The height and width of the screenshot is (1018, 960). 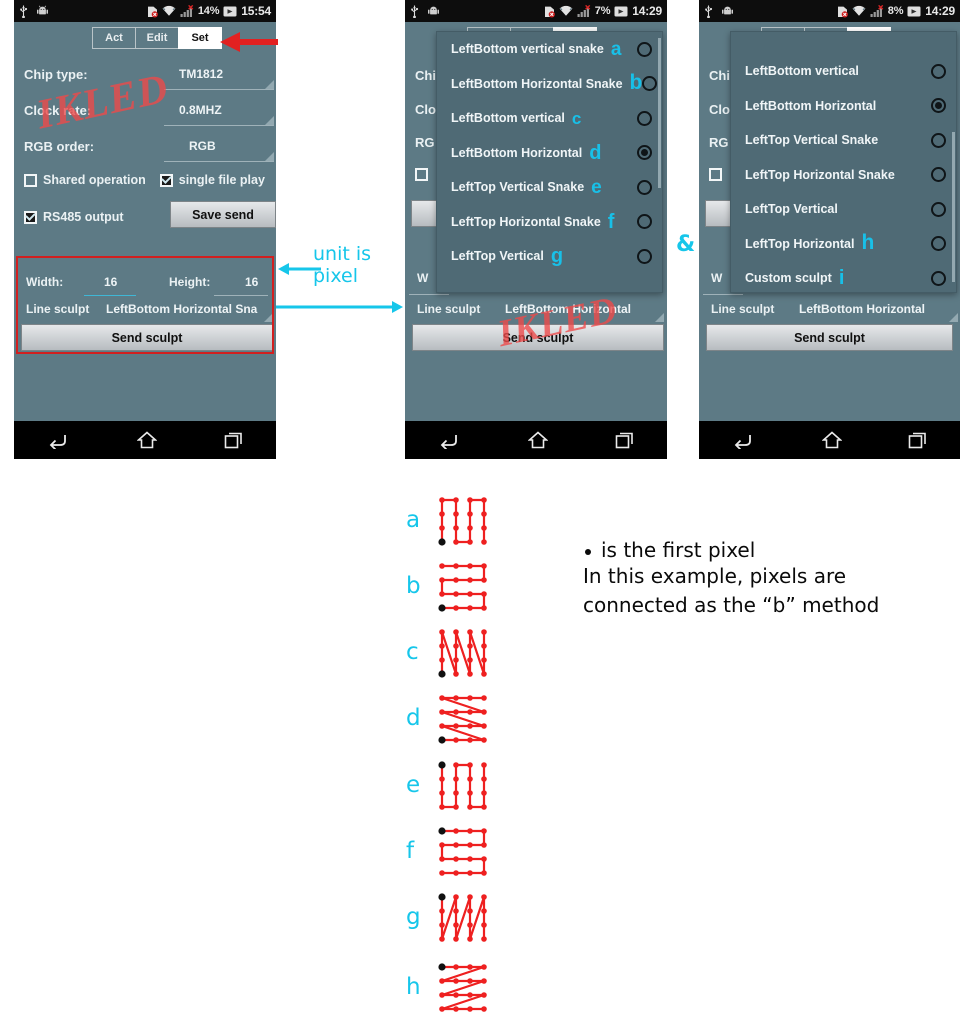 What do you see at coordinates (549, 187) in the screenshot?
I see `dropdown-option: LeftTop Vertical Snake e` at bounding box center [549, 187].